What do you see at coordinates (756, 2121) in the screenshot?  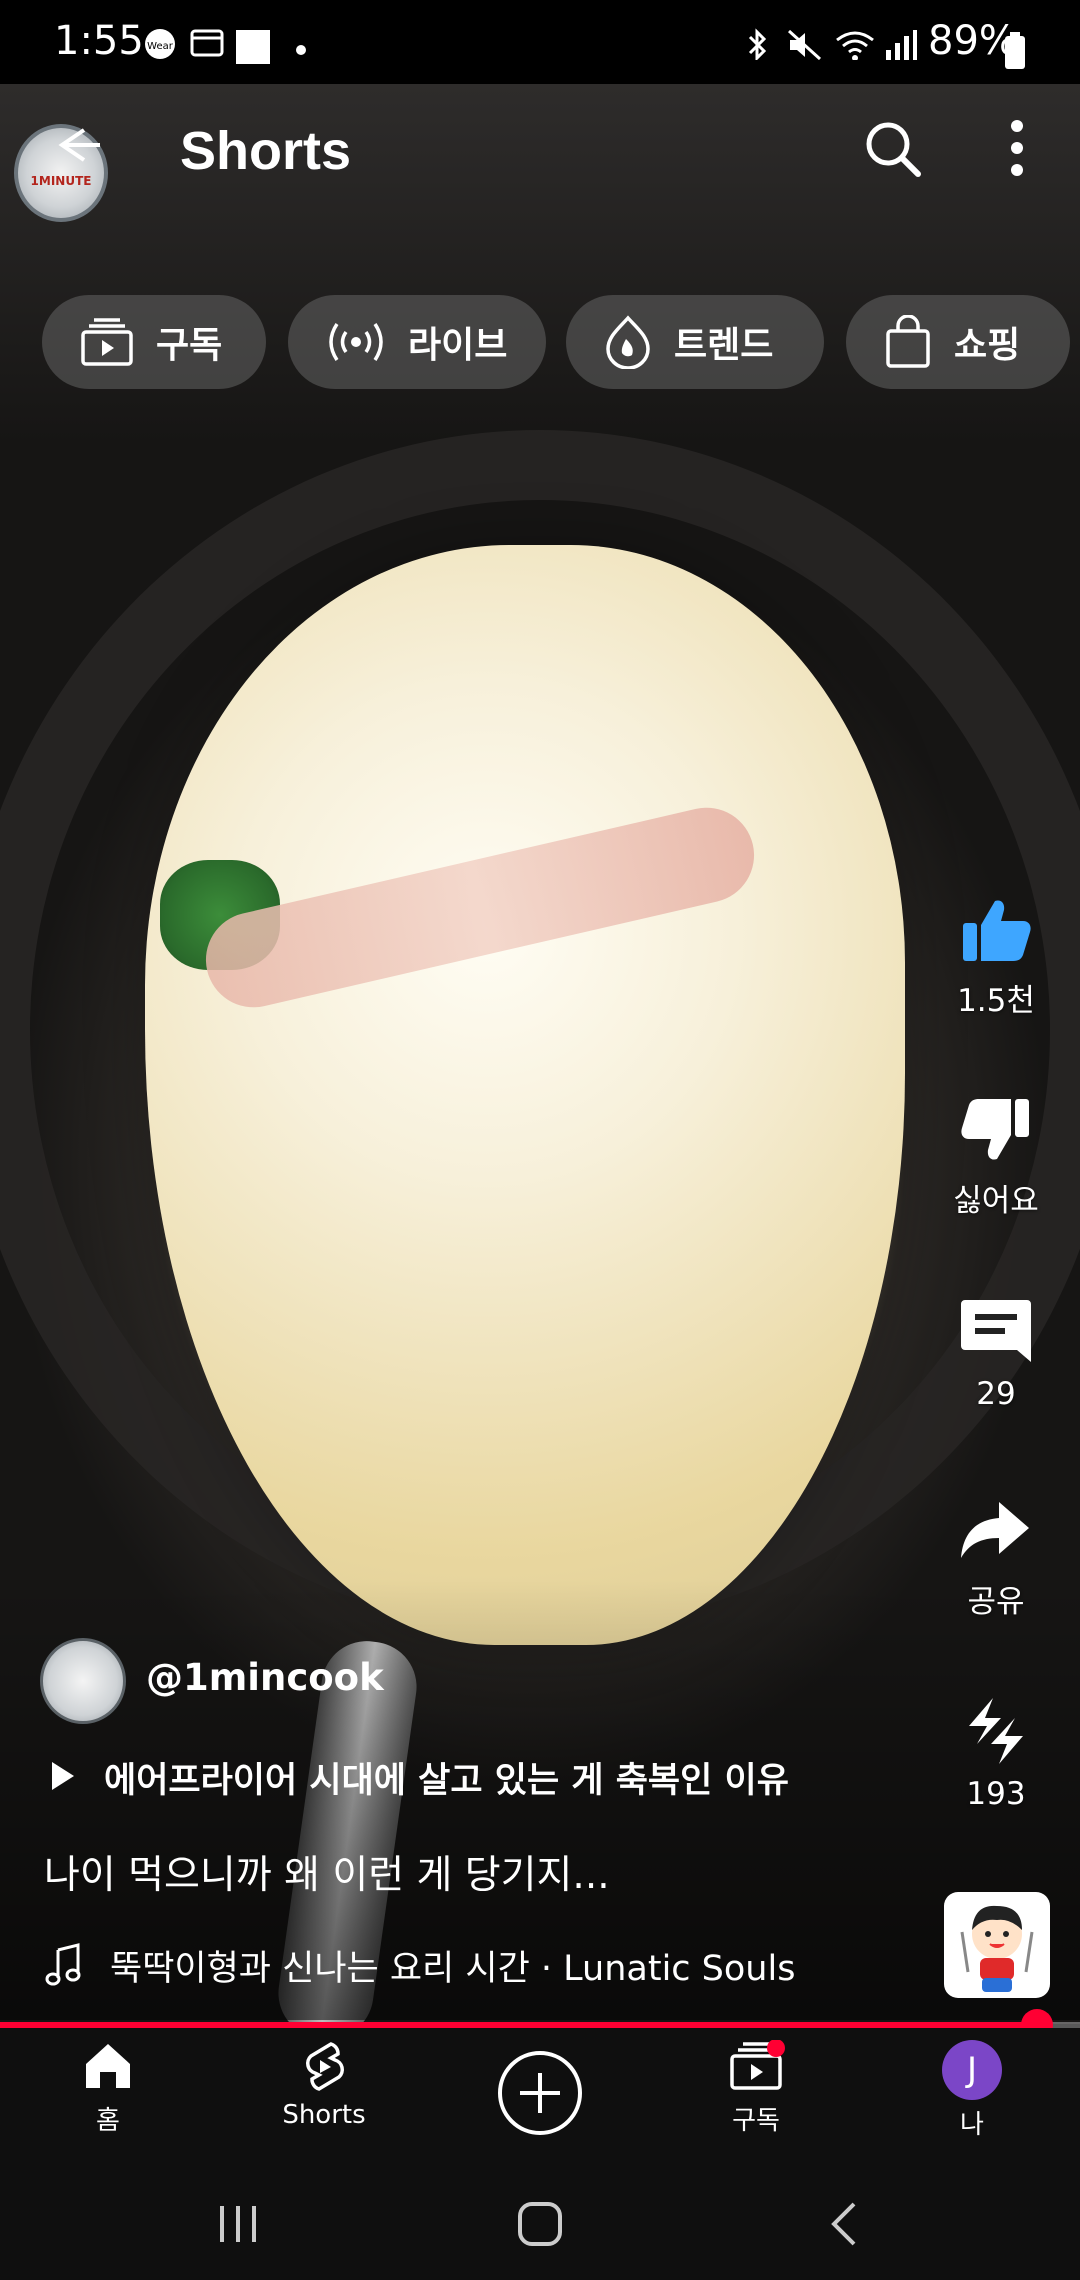 I see `nav-label: 구독` at bounding box center [756, 2121].